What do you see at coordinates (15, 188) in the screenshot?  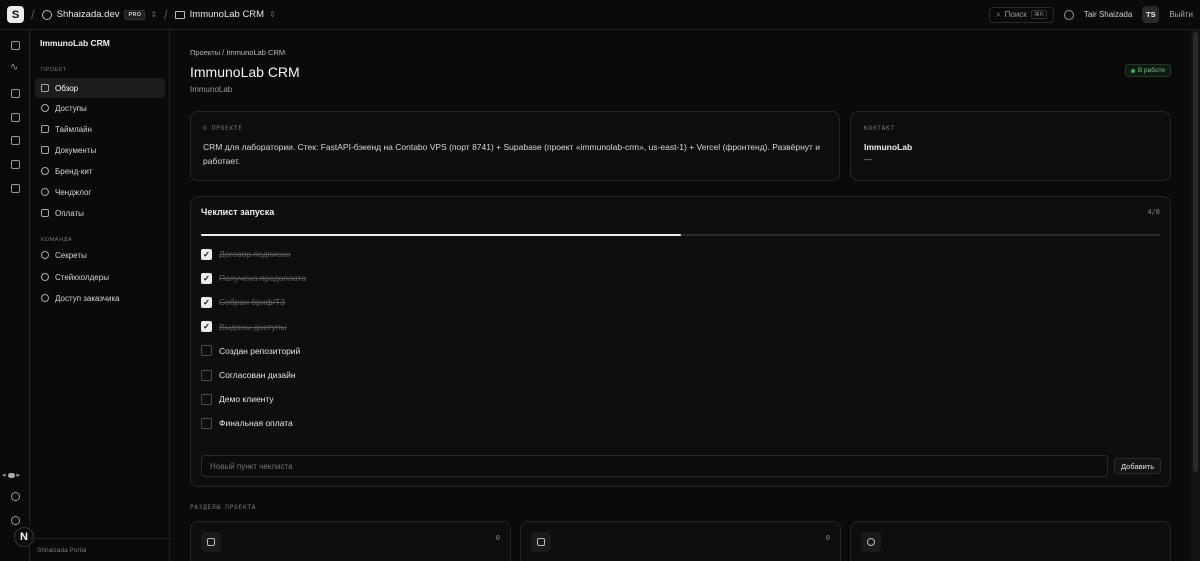 I see `receipt-icon` at bounding box center [15, 188].